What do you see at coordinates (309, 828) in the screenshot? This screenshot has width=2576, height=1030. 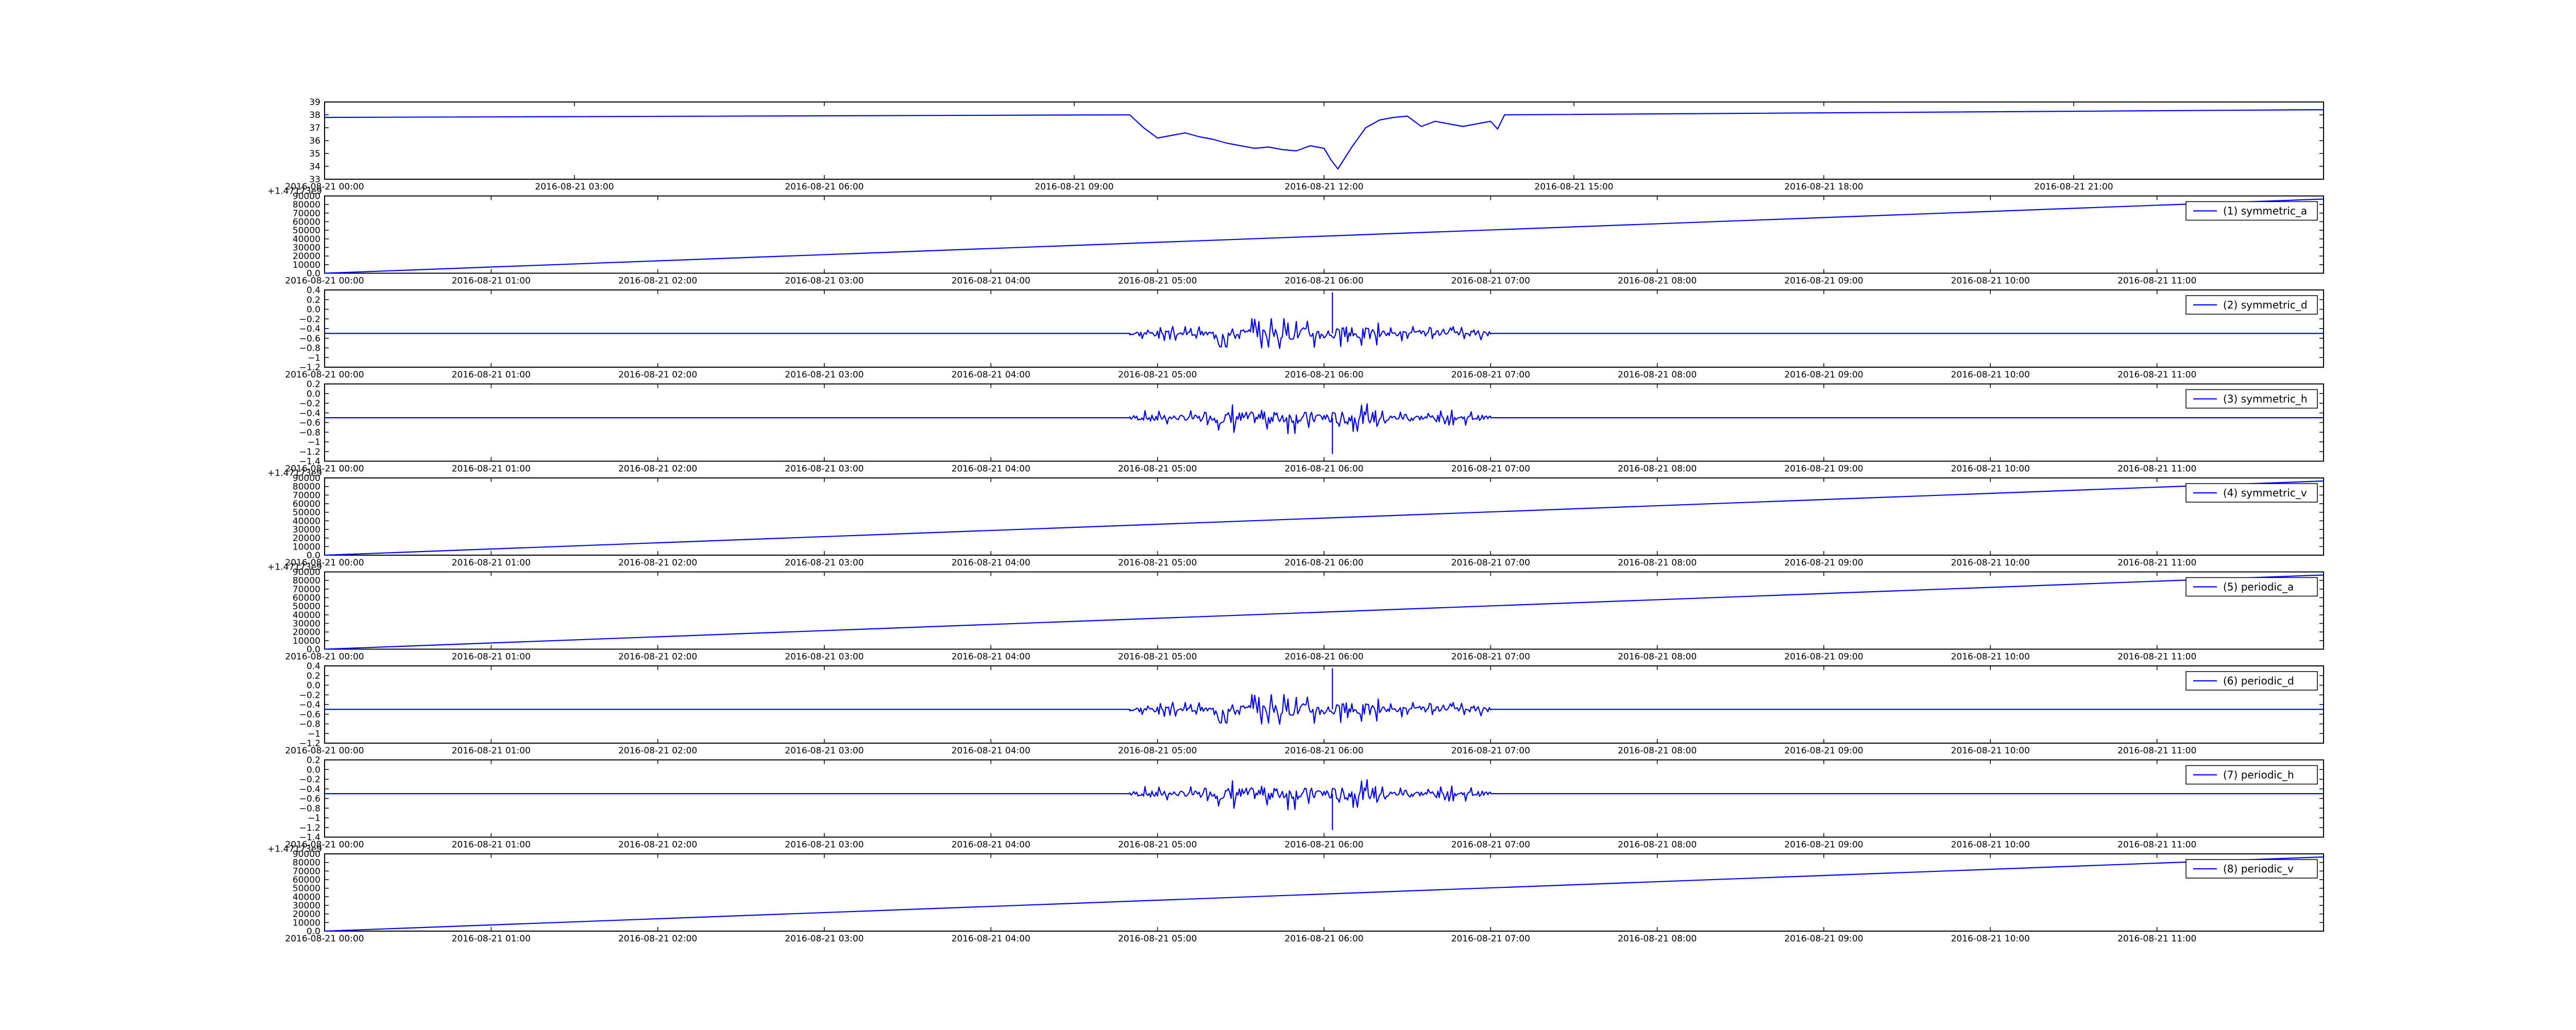 I see `y-tick-label: −1.2` at bounding box center [309, 828].